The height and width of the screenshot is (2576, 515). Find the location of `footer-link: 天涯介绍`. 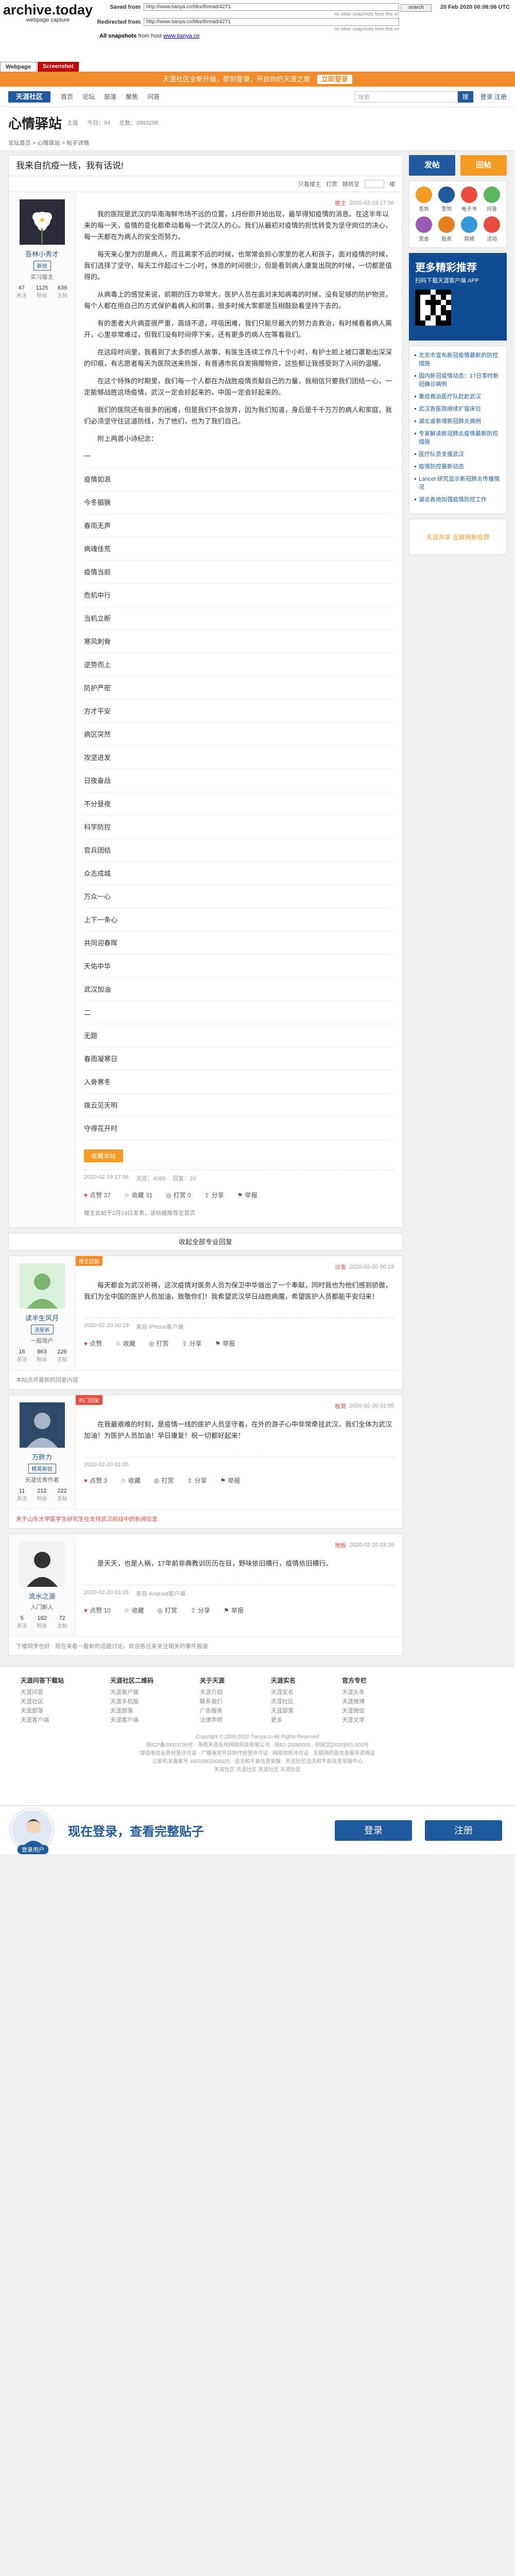

footer-link: 天涯介绍 is located at coordinates (213, 1692).